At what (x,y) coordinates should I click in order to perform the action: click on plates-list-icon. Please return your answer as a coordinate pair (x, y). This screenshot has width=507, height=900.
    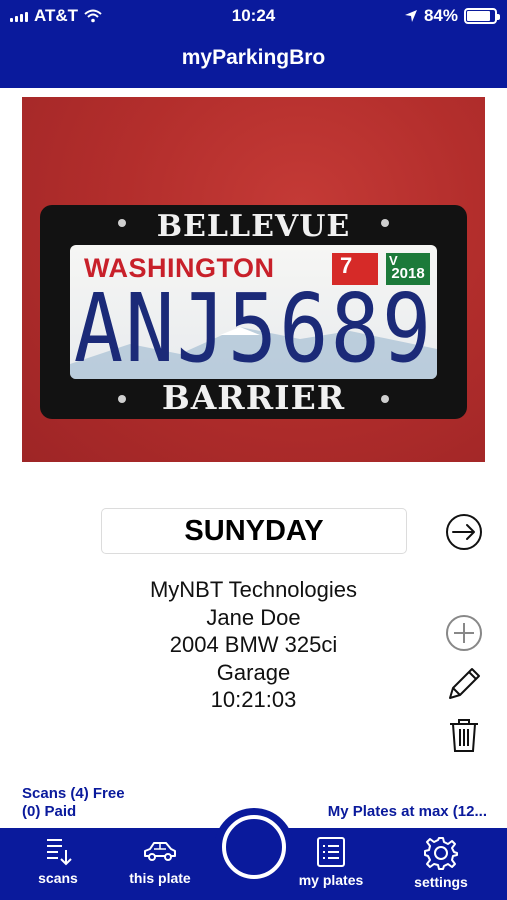
    Looking at the image, I should click on (331, 852).